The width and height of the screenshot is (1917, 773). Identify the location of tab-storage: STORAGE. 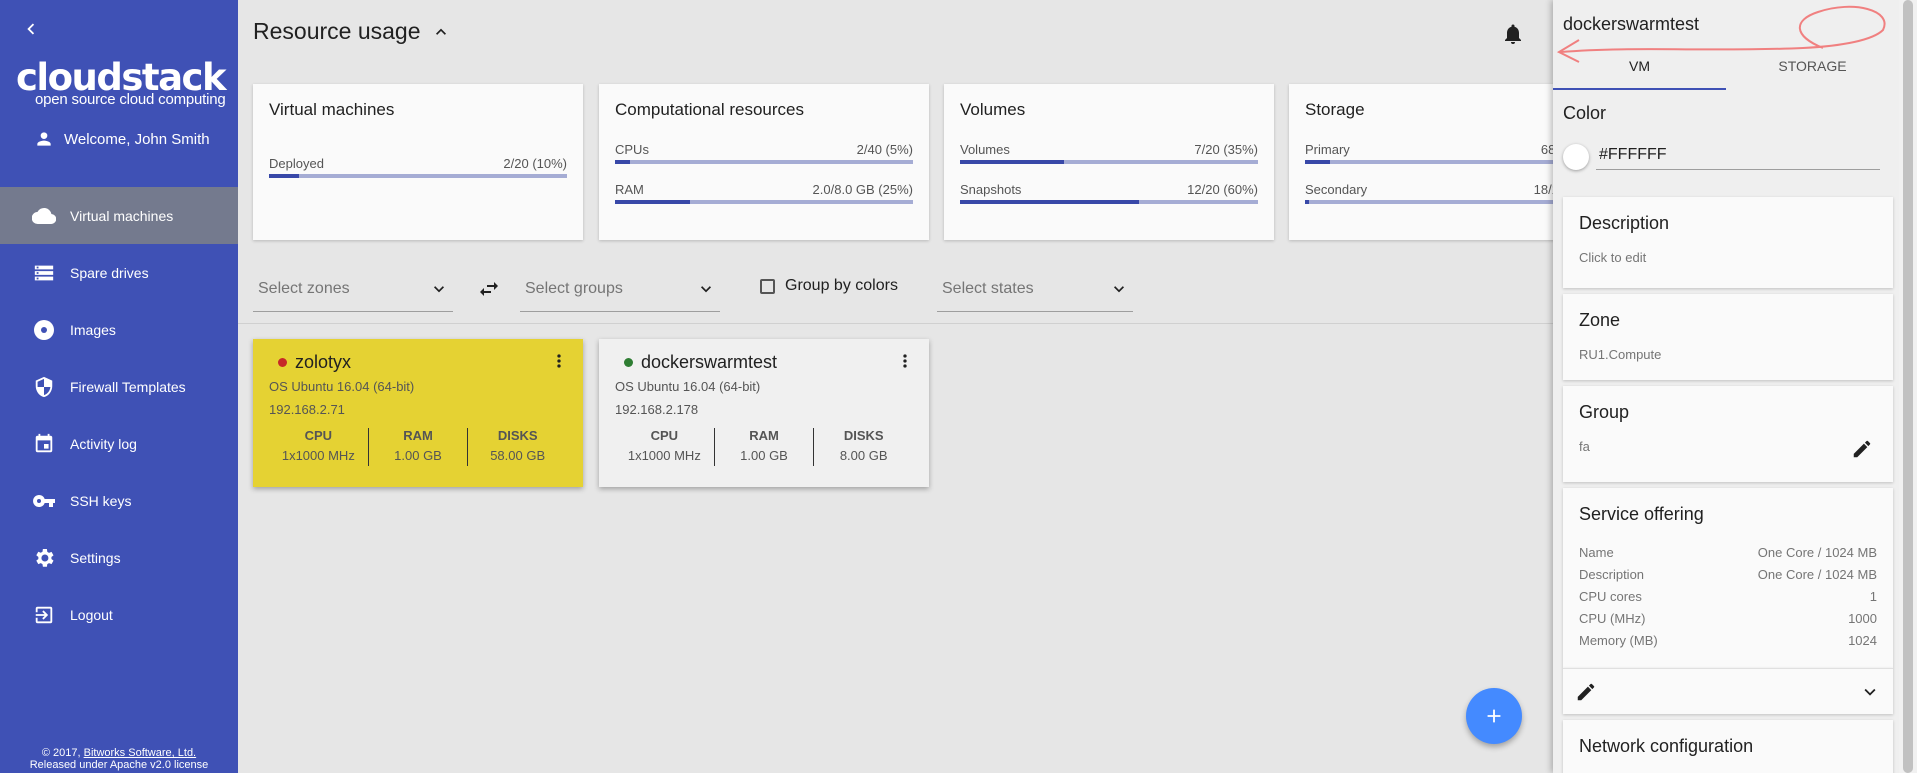
(1812, 69).